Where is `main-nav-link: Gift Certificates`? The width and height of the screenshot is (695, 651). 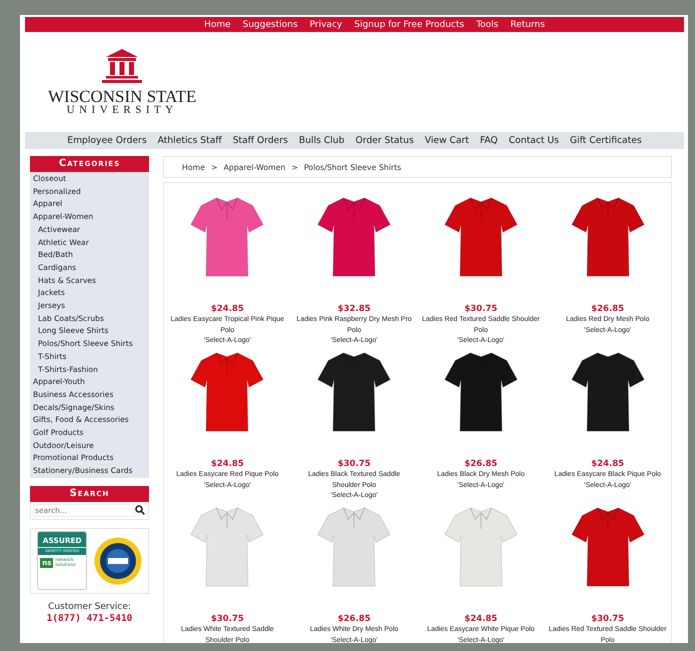
main-nav-link: Gift Certificates is located at coordinates (606, 140).